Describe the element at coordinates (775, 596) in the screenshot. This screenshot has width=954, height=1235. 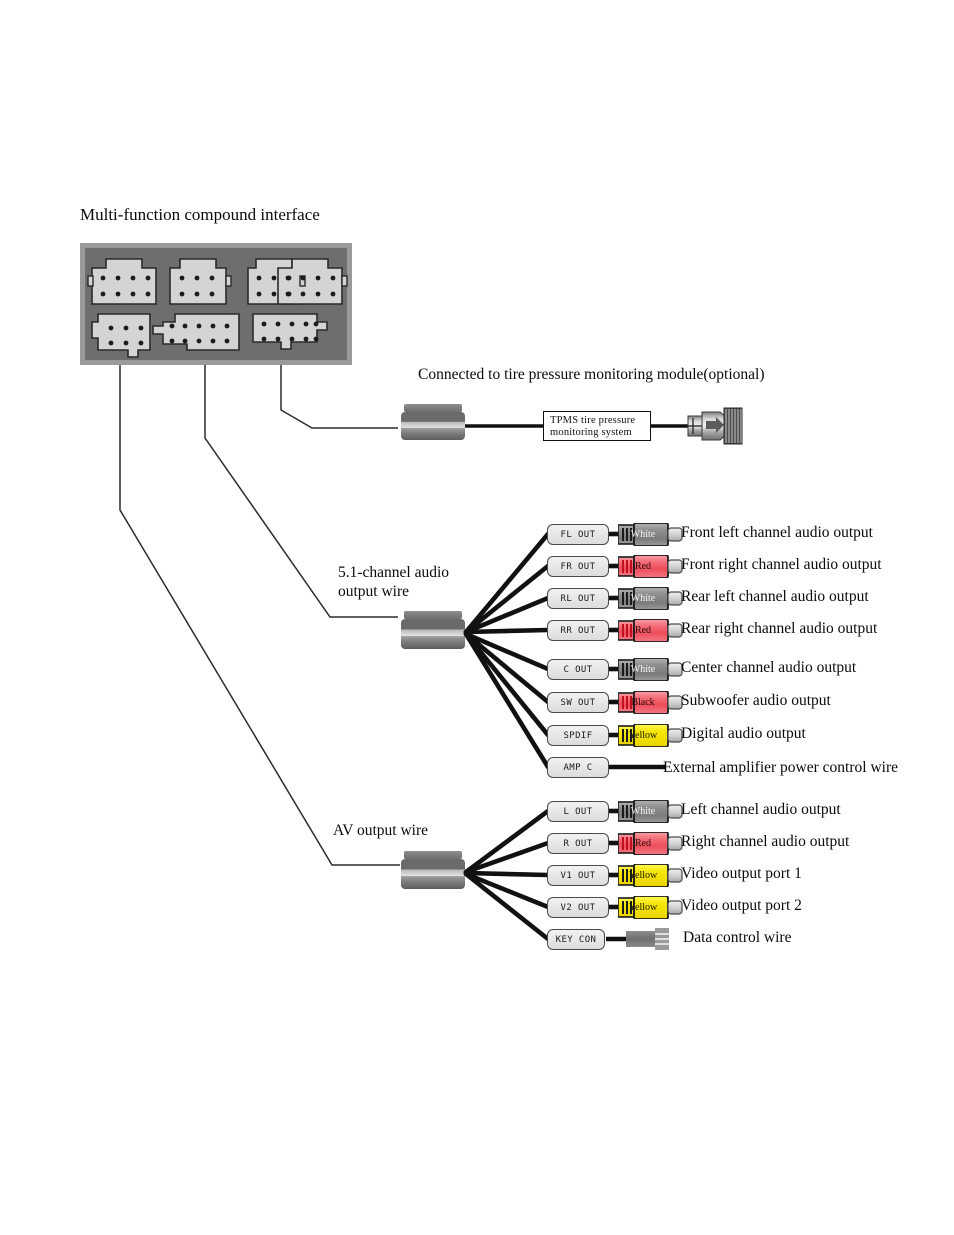
I see `desc-rl-out: Rear left channel audio output` at that location.